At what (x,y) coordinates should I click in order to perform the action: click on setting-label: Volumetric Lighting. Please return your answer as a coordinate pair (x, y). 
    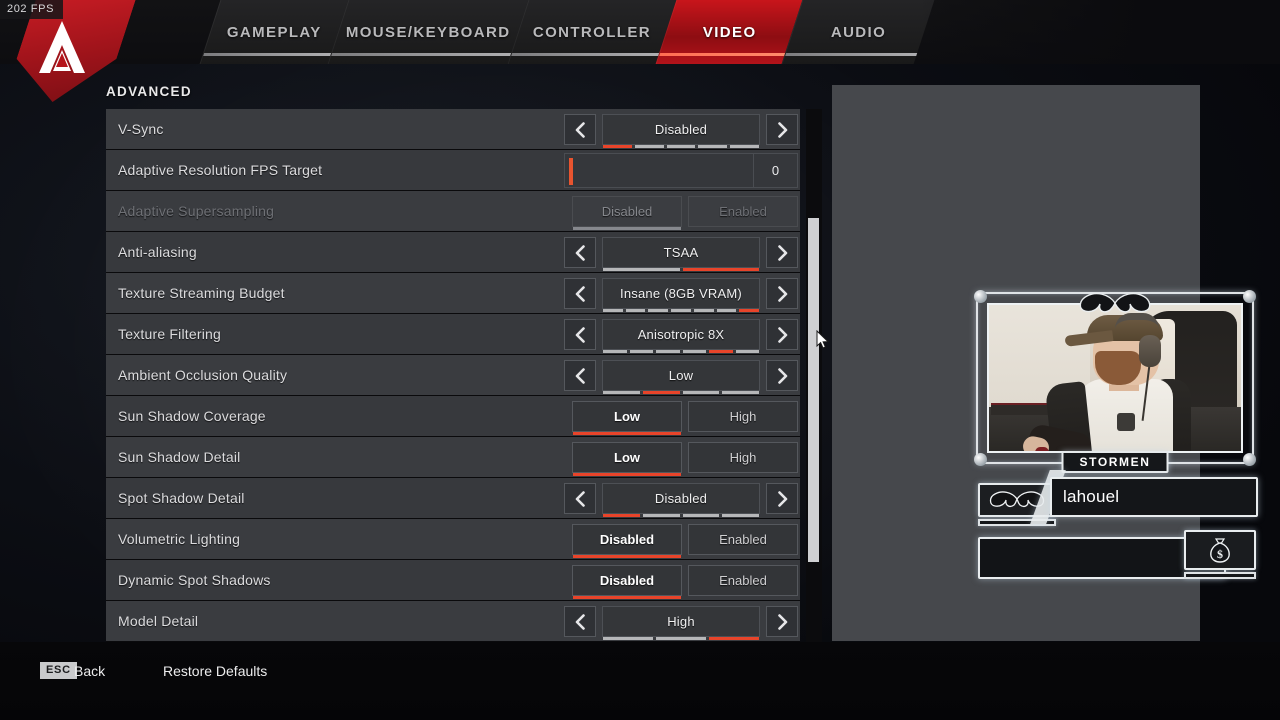
    Looking at the image, I should click on (179, 539).